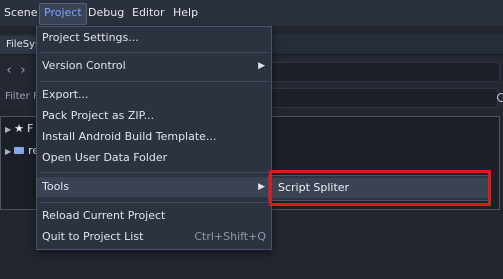 The width and height of the screenshot is (503, 279). What do you see at coordinates (384, 72) in the screenshot?
I see `path-field` at bounding box center [384, 72].